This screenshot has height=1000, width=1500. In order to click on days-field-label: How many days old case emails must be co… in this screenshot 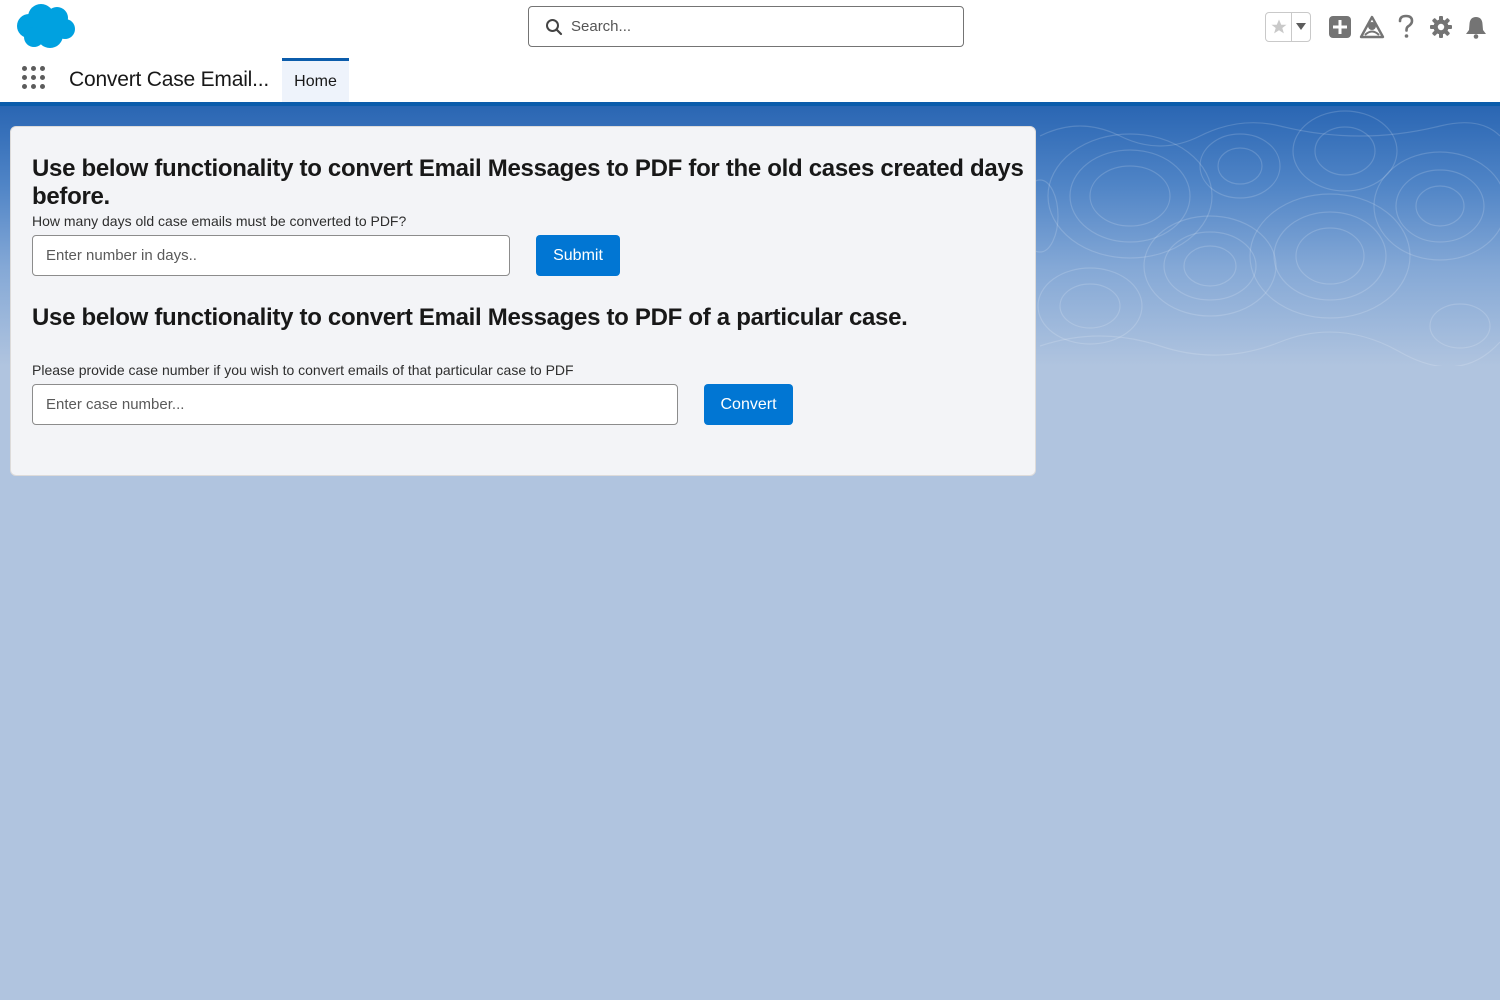, I will do `click(219, 221)`.